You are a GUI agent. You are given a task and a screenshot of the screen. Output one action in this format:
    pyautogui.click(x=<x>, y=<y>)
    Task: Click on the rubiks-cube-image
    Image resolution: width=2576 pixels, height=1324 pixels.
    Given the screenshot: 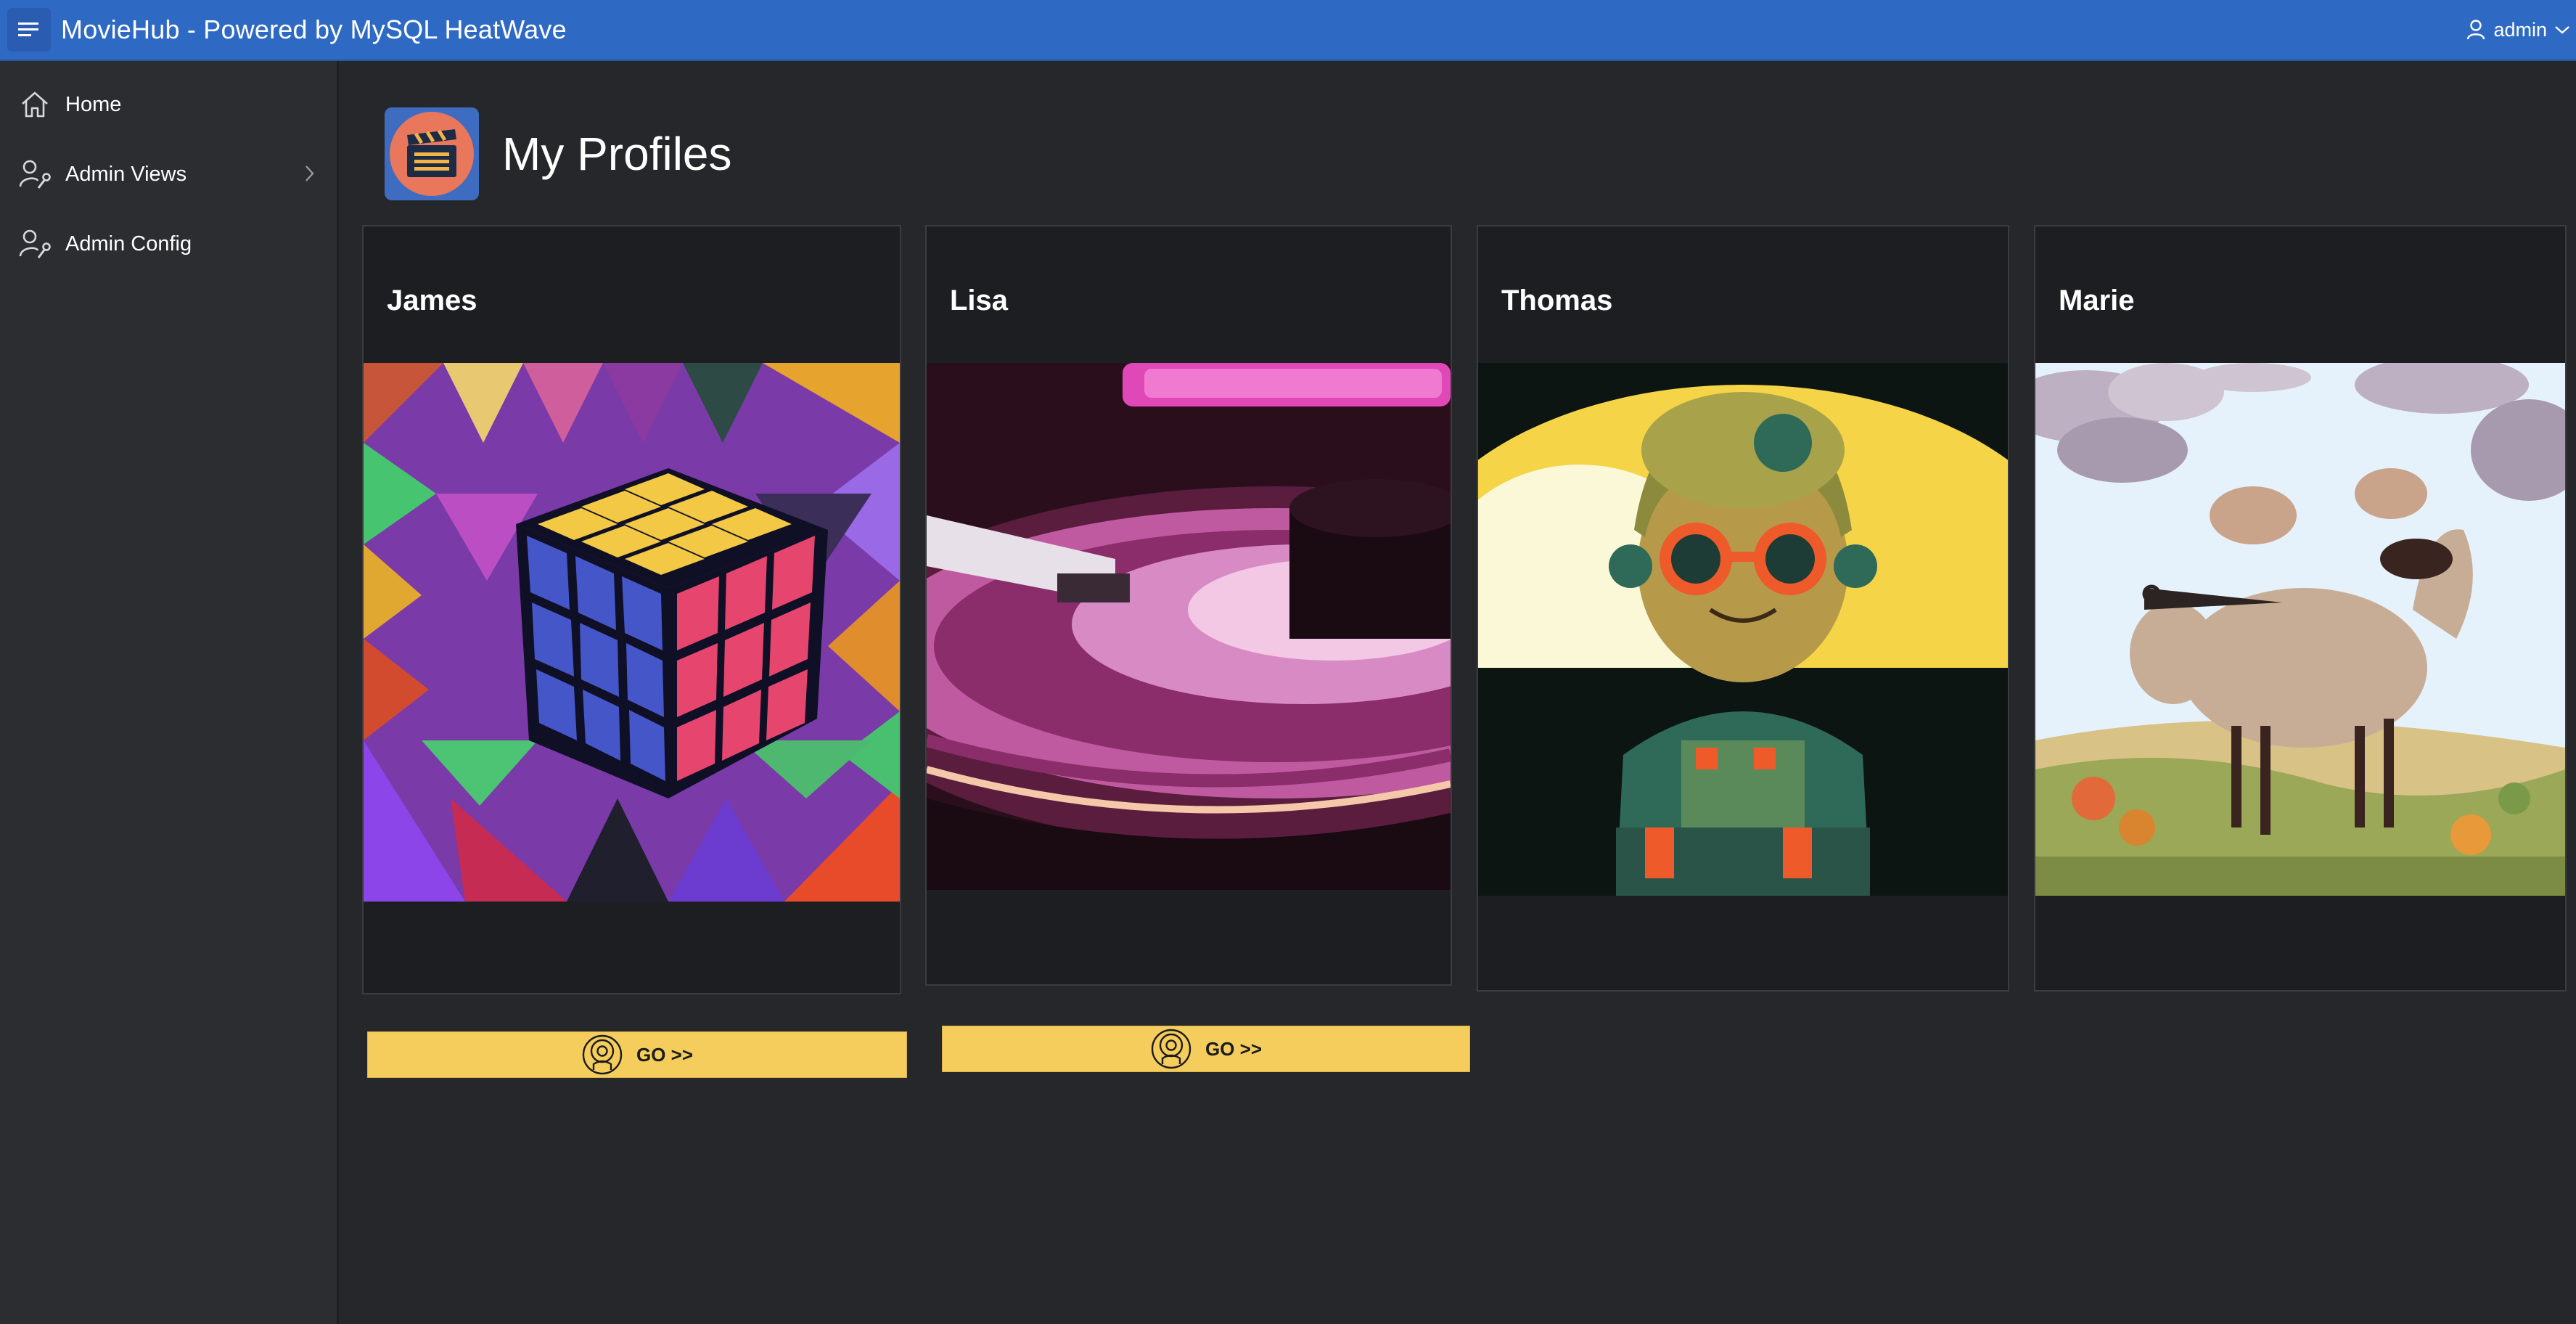 What is the action you would take?
    pyautogui.click(x=632, y=632)
    